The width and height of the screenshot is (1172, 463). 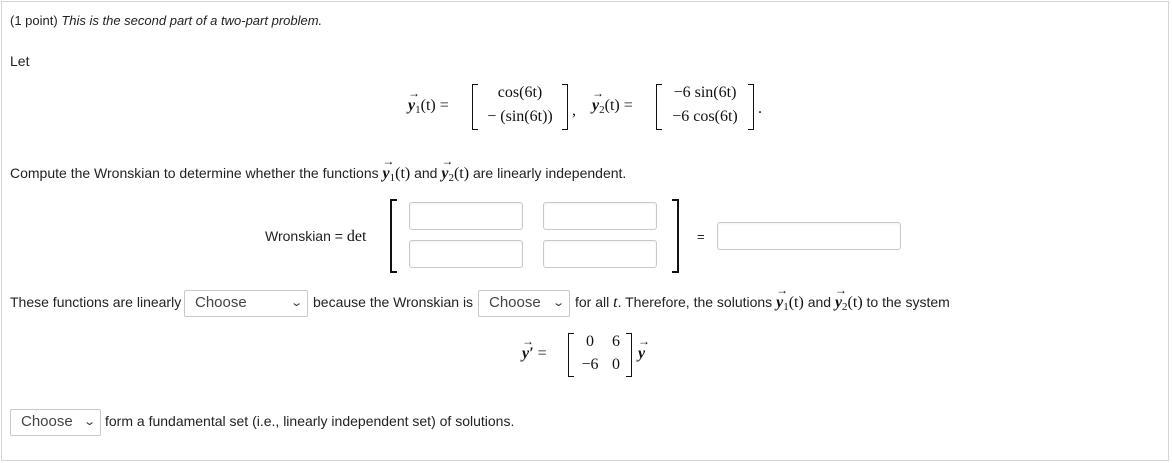 What do you see at coordinates (760, 108) in the screenshot?
I see `vector-period: .` at bounding box center [760, 108].